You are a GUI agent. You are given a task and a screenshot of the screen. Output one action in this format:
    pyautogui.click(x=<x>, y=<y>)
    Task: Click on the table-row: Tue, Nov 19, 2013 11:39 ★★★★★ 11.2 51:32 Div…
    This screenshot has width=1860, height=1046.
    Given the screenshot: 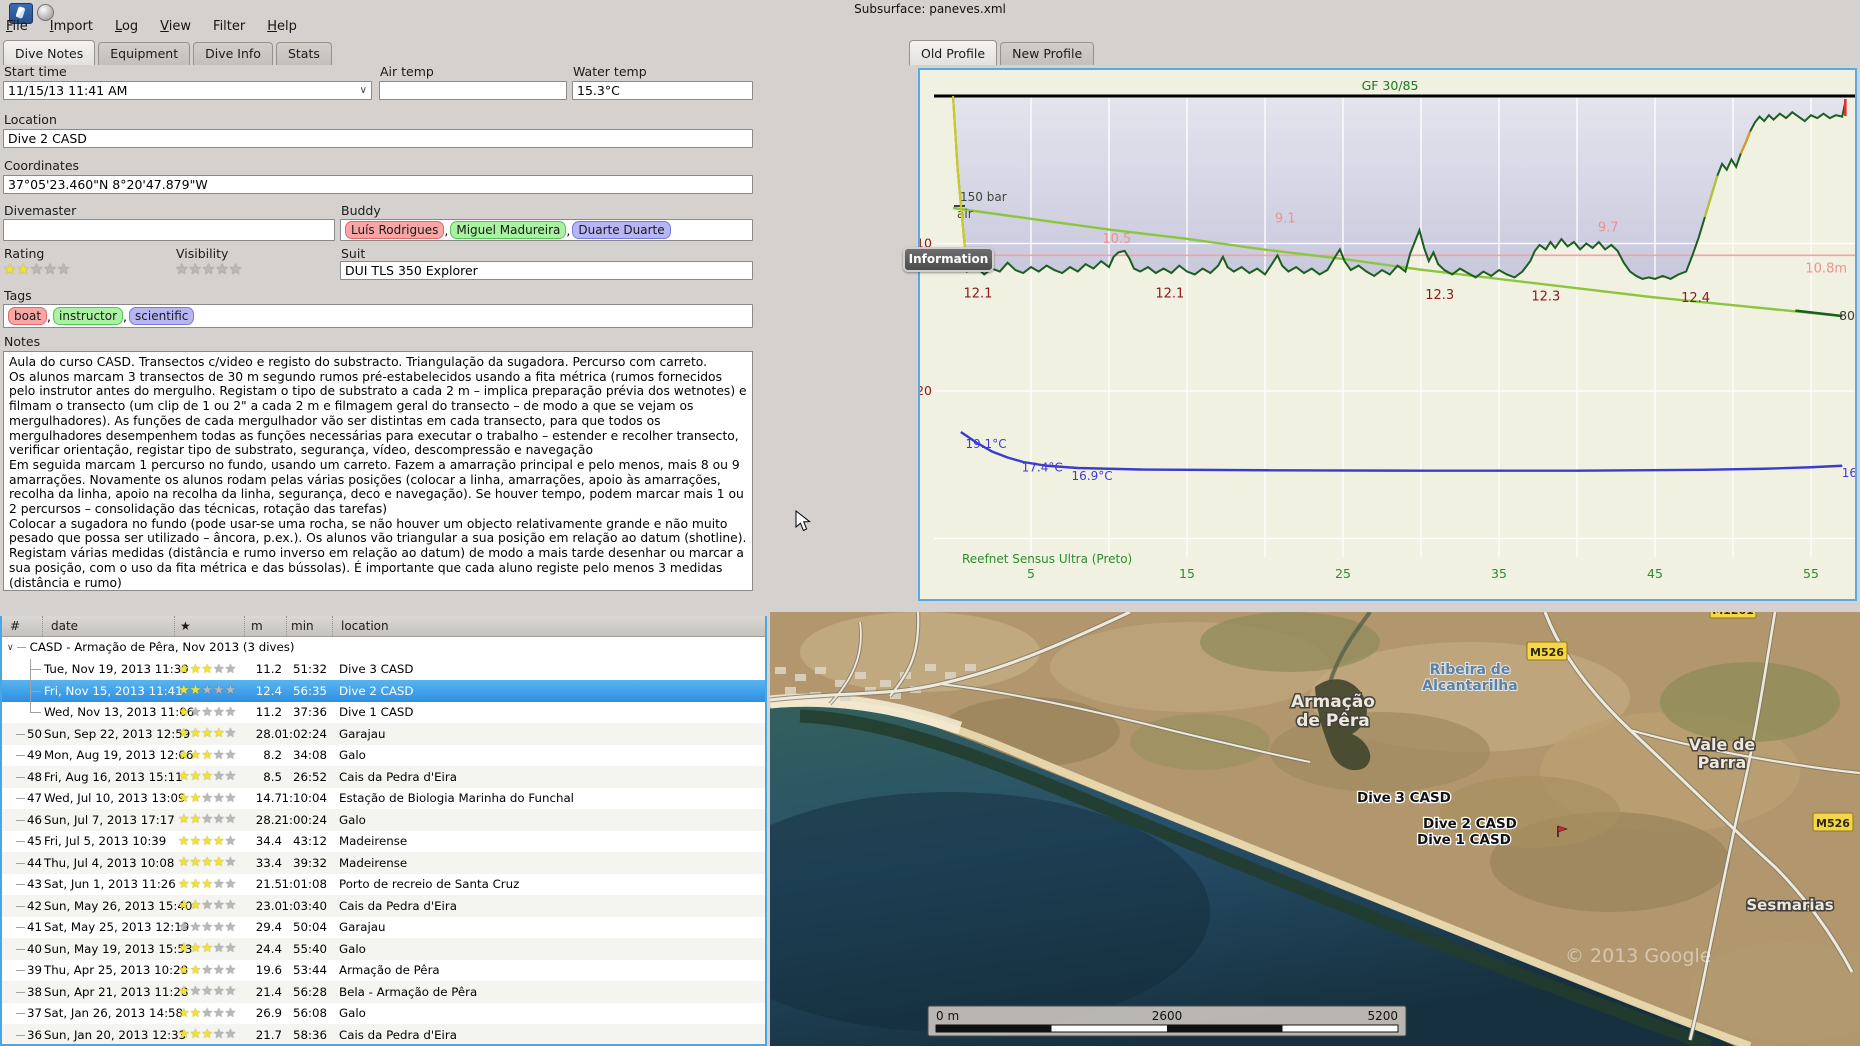 What is the action you would take?
    pyautogui.click(x=383, y=669)
    